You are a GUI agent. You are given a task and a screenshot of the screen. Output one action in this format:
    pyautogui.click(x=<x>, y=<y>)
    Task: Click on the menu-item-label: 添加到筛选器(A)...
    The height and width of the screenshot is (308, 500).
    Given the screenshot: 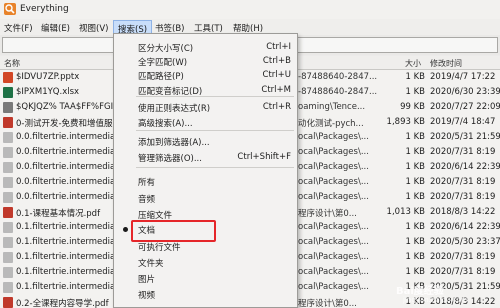 What is the action you would take?
    pyautogui.click(x=174, y=143)
    